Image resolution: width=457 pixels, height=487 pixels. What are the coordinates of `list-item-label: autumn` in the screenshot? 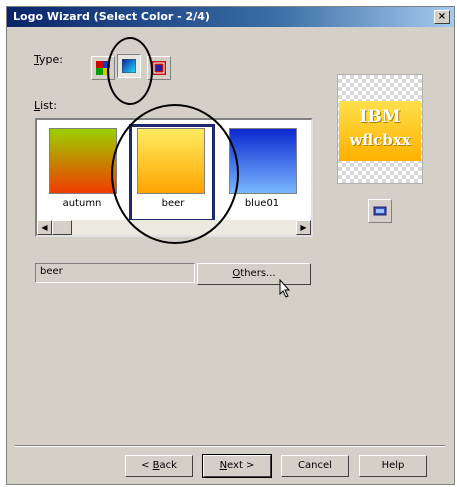 It's located at (82, 203).